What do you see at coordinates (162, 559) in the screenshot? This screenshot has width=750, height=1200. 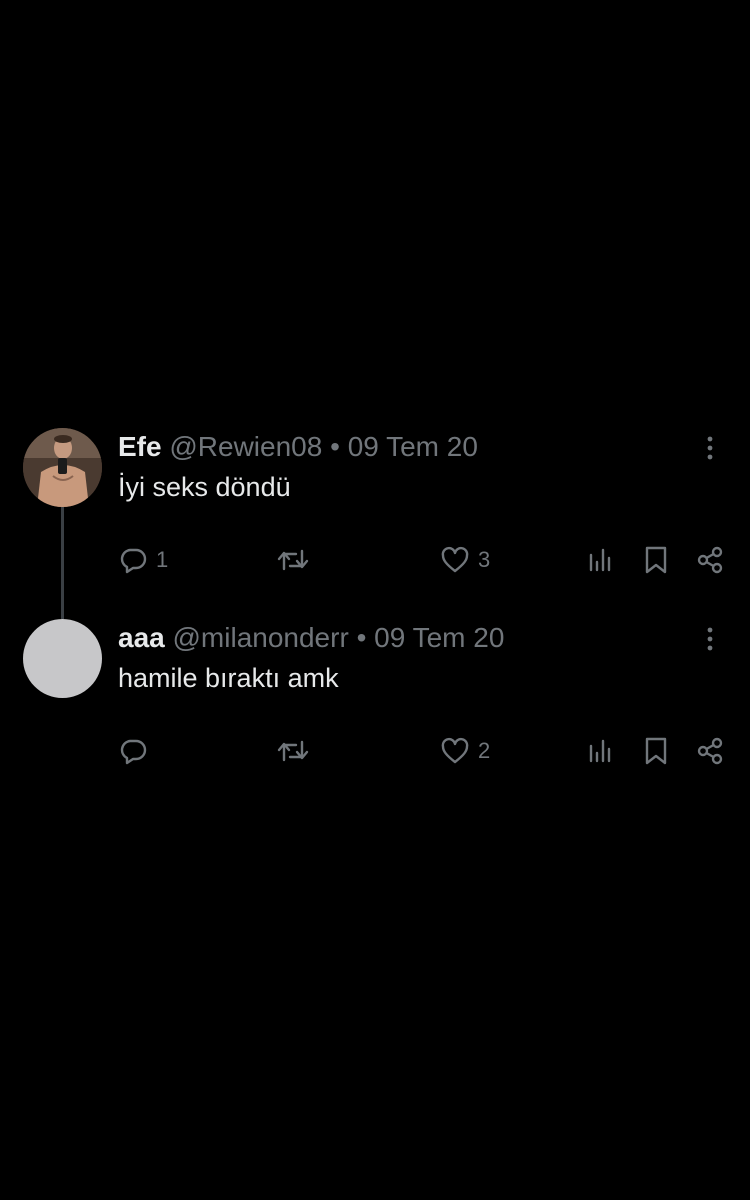 I see `reply-count: 1` at bounding box center [162, 559].